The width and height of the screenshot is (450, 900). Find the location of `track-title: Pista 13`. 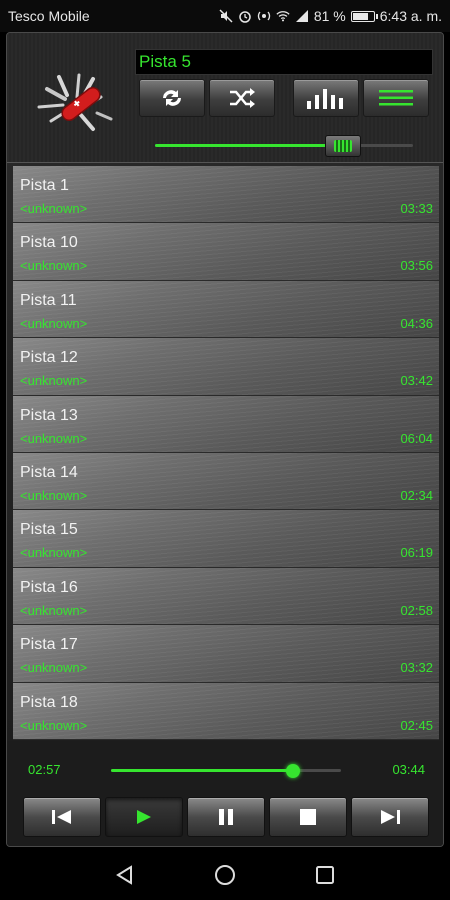

track-title: Pista 13 is located at coordinates (49, 415).